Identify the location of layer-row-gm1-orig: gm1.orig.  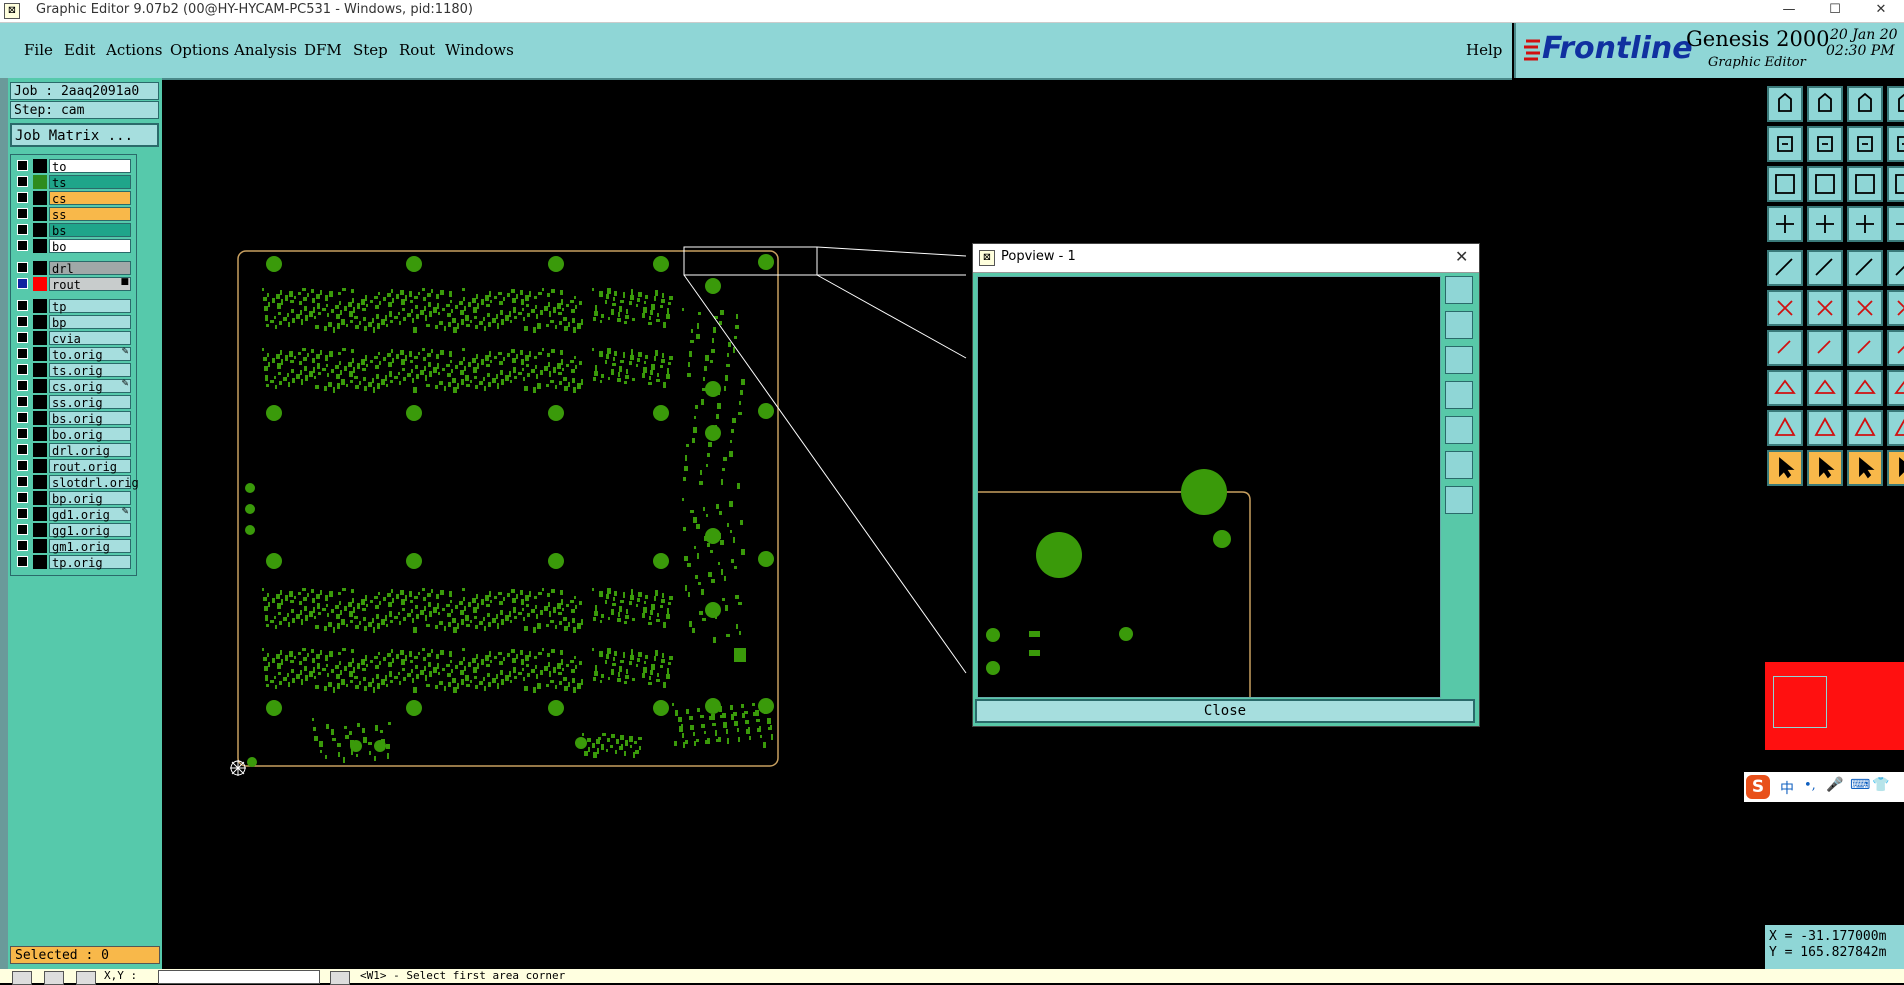
(74, 546).